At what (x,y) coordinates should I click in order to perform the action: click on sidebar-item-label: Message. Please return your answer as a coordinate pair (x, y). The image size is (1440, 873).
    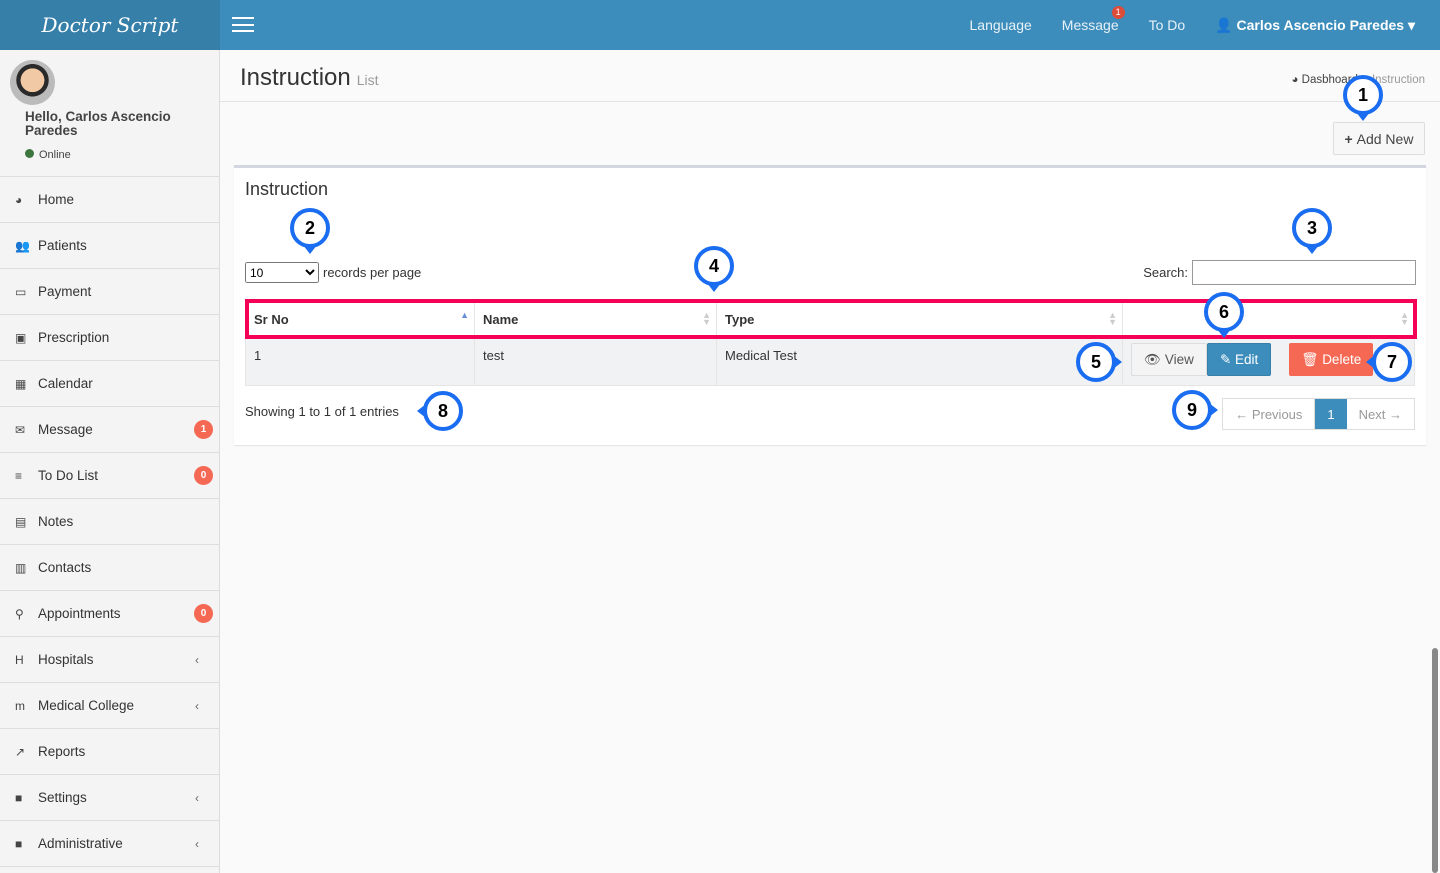
    Looking at the image, I should click on (65, 429).